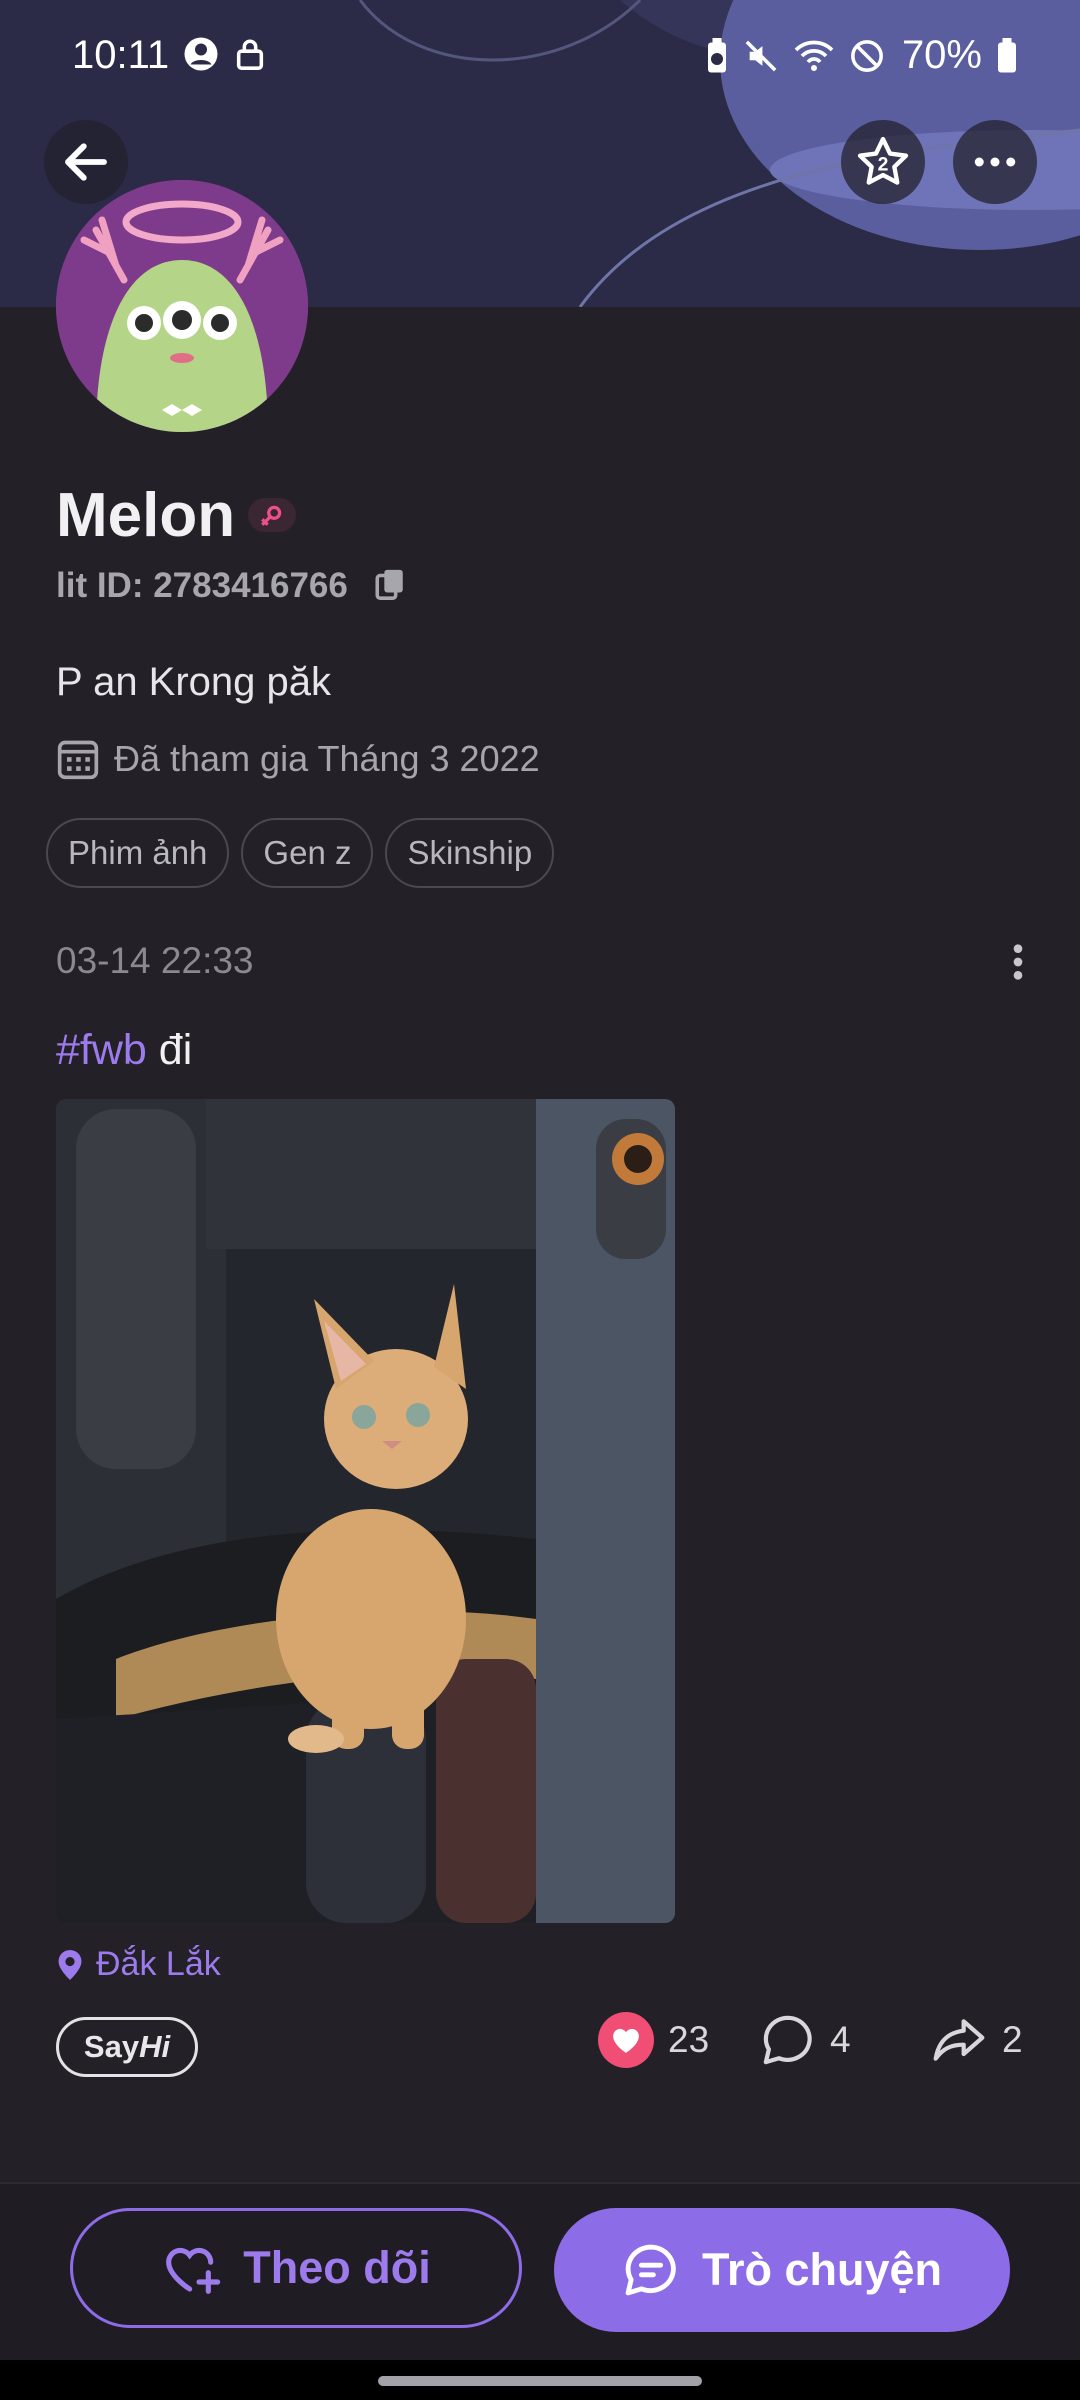  What do you see at coordinates (540, 55) in the screenshot?
I see `status-bar: 10:11 70%` at bounding box center [540, 55].